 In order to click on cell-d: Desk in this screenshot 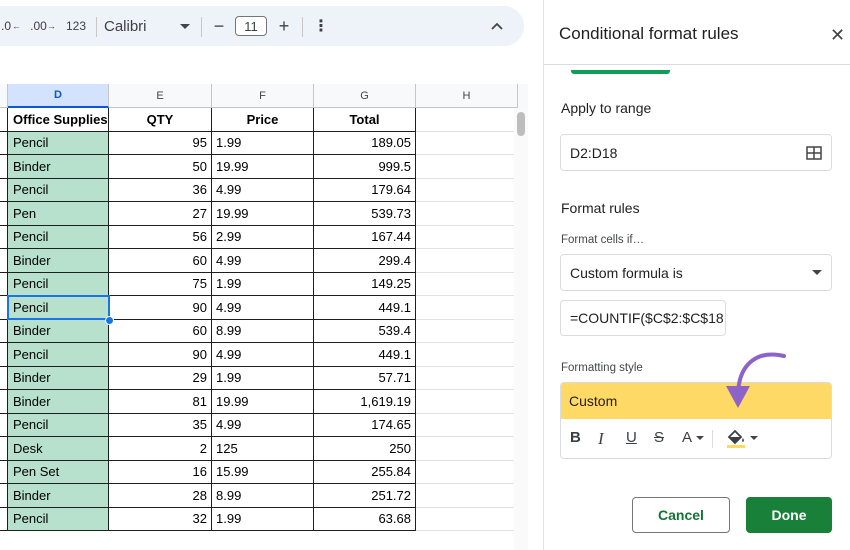, I will do `click(58, 449)`.